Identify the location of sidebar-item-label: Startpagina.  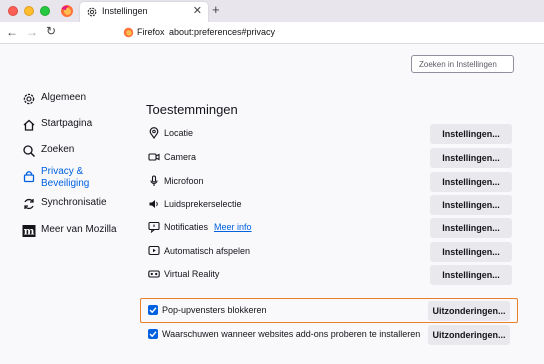
(67, 123).